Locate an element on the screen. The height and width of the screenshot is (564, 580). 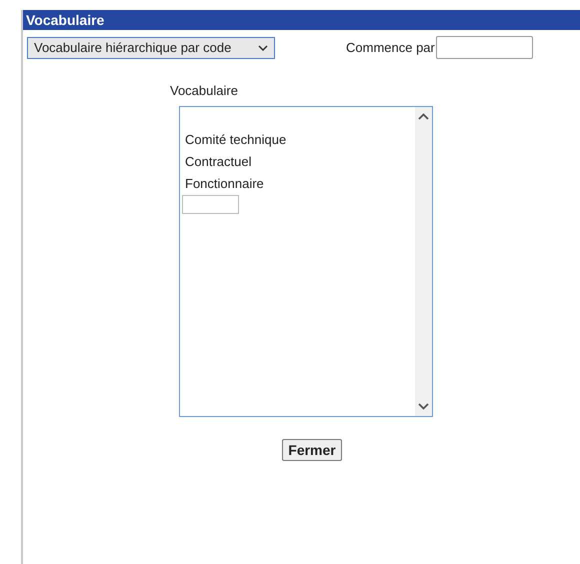
close-button: Fermer is located at coordinates (312, 449).